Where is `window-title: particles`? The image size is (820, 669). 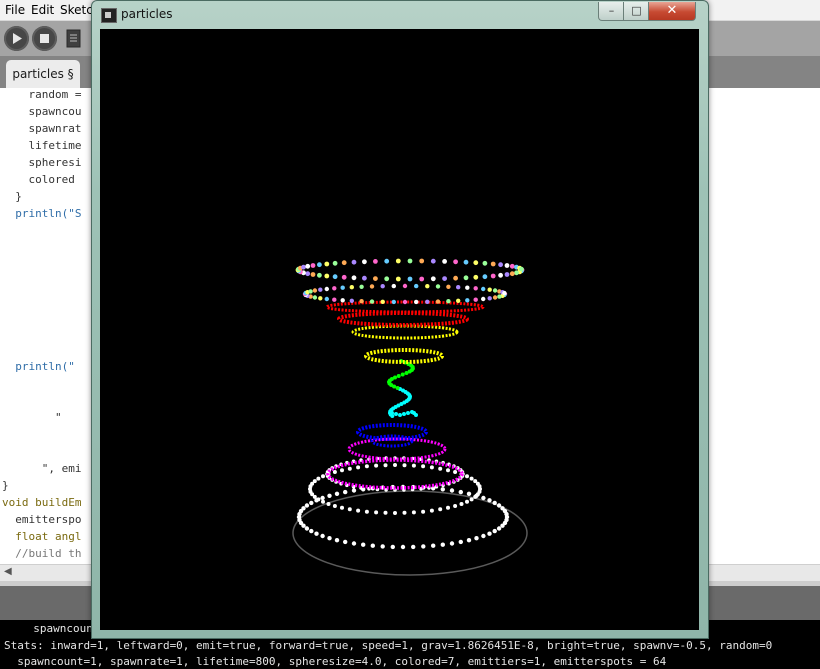
window-title: particles is located at coordinates (147, 14).